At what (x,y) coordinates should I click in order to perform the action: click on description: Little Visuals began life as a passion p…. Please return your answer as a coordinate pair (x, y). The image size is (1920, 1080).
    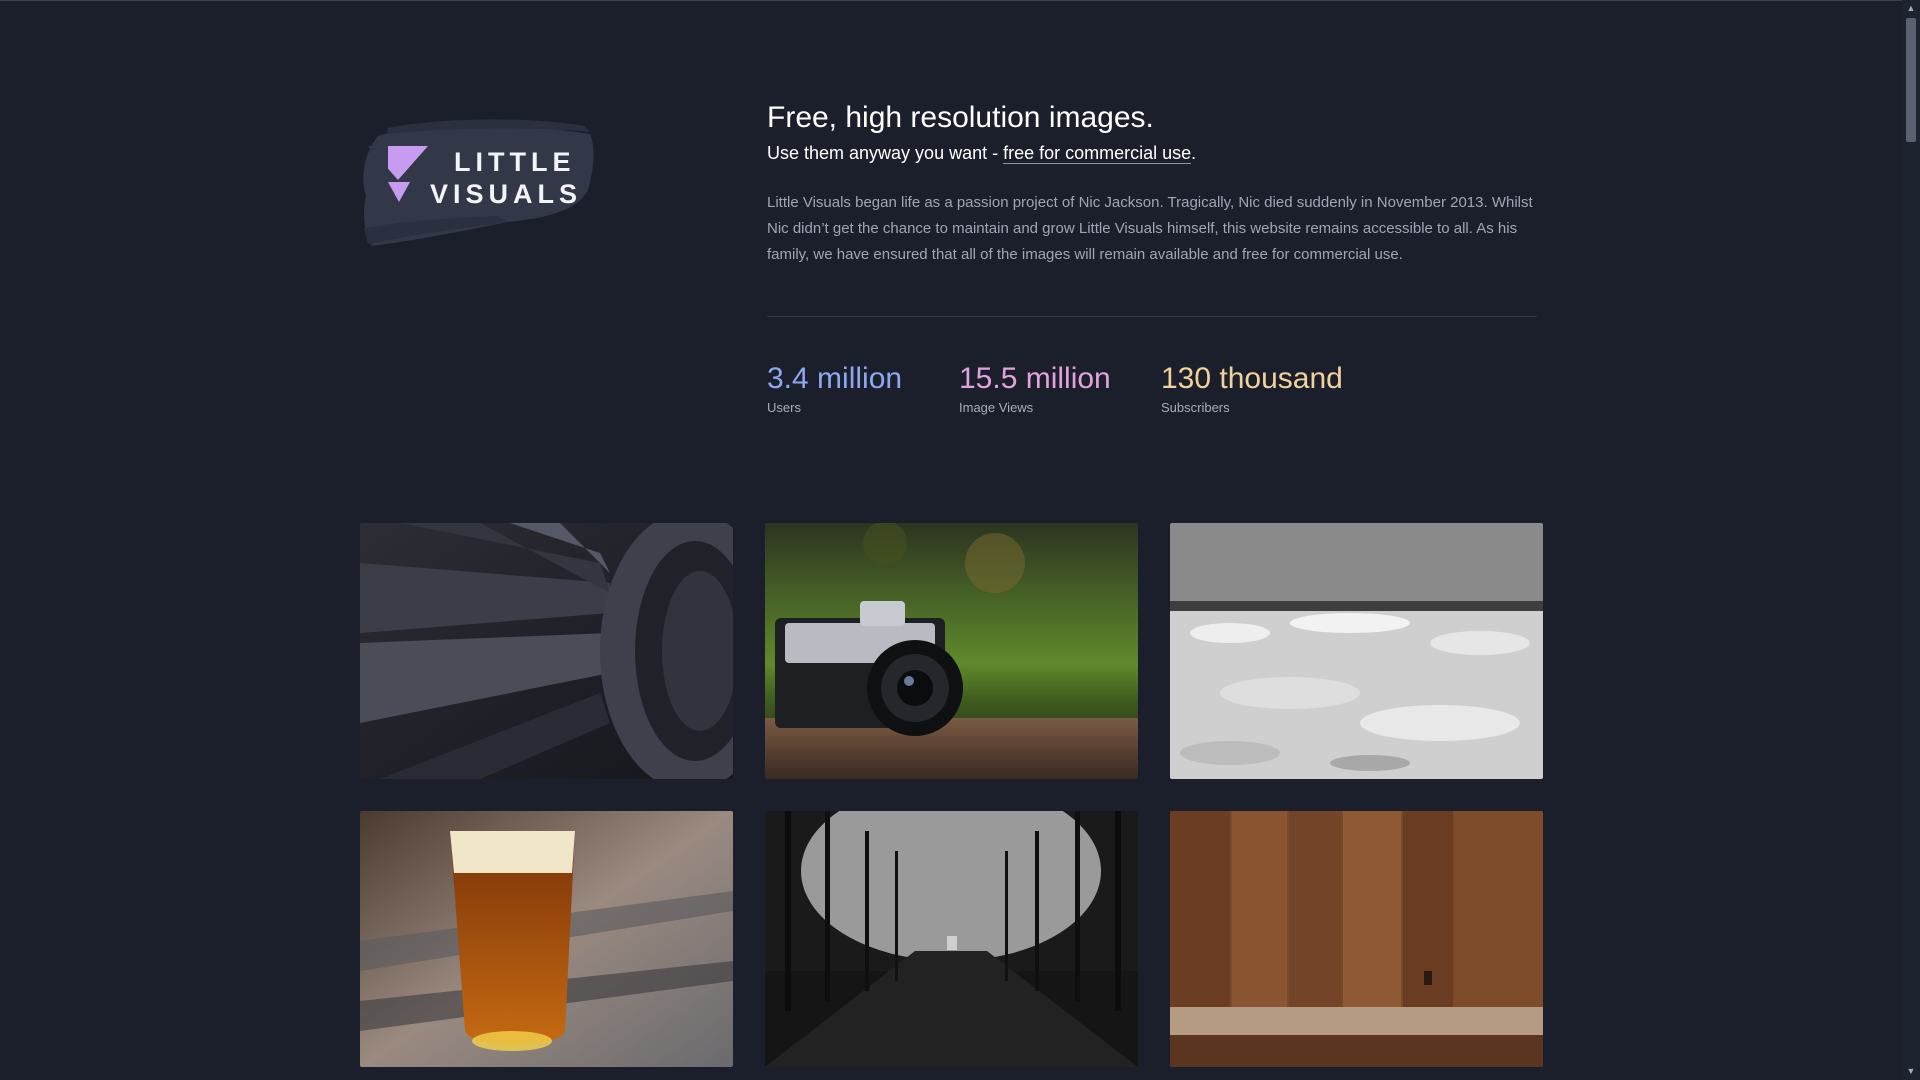
    Looking at the image, I should click on (1150, 228).